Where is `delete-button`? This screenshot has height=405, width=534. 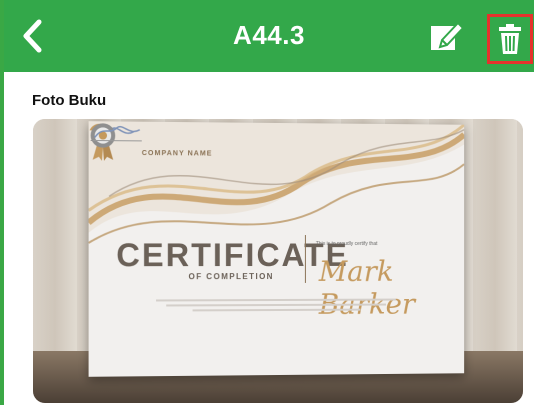 delete-button is located at coordinates (510, 39).